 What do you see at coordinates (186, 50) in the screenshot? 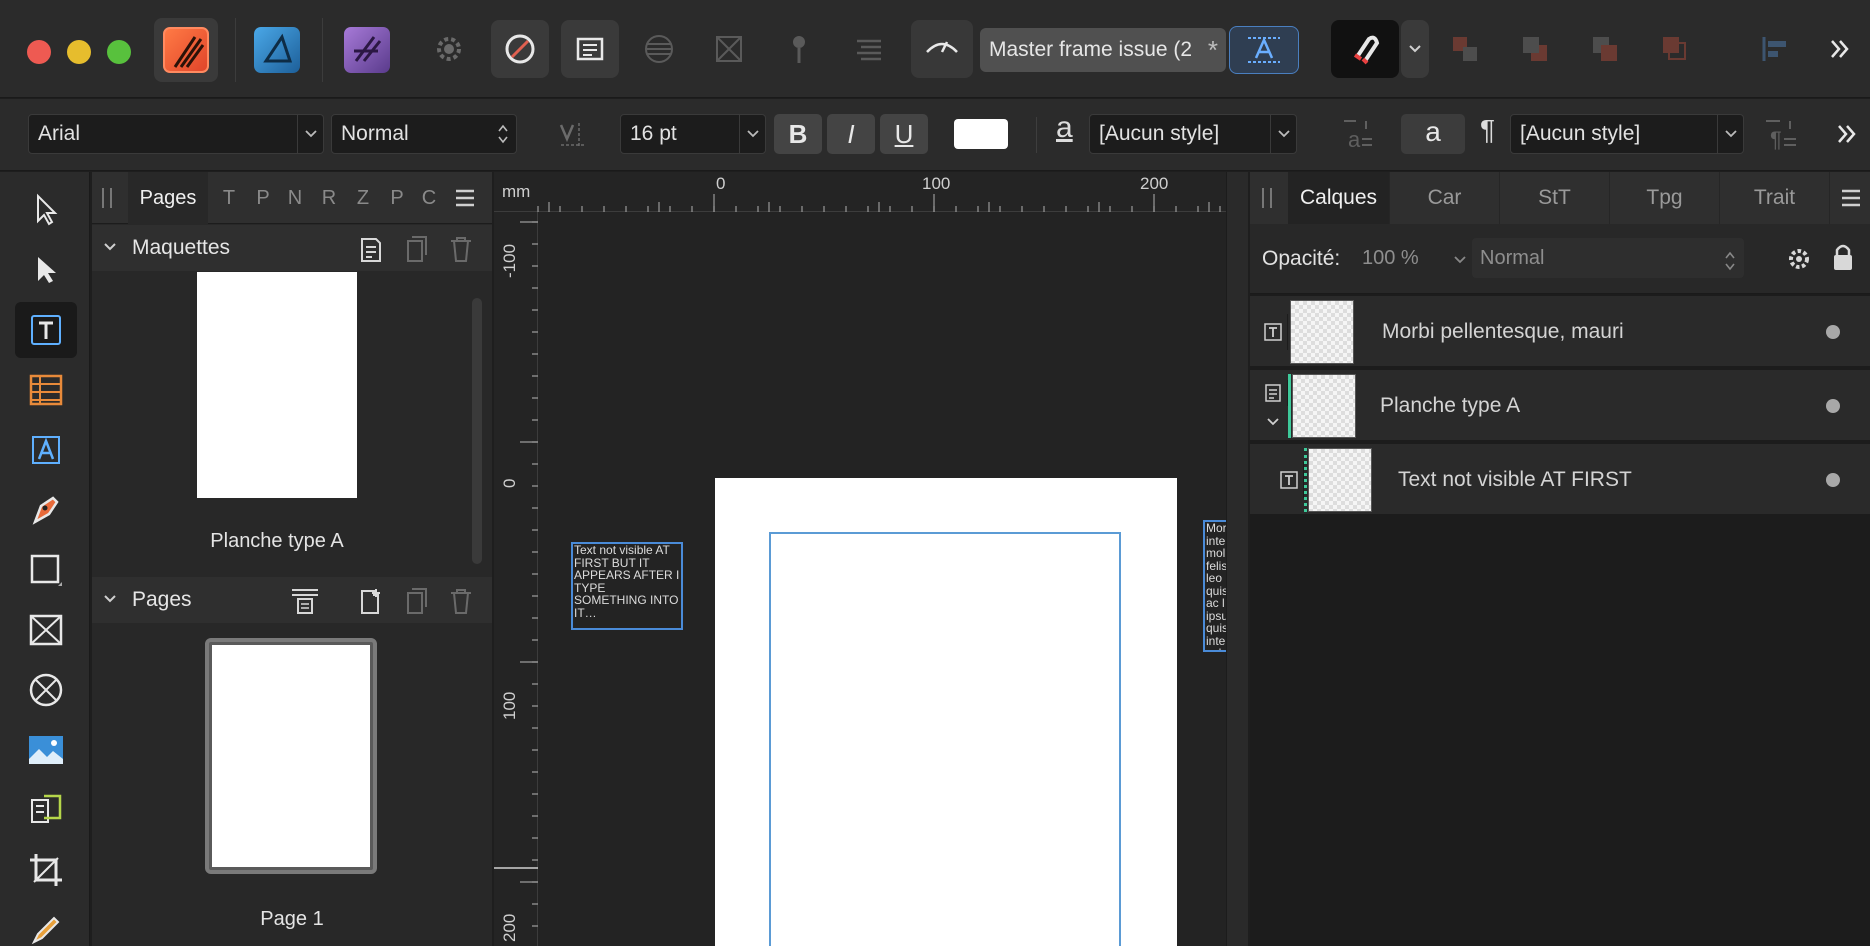
I see `publisher-persona-button` at bounding box center [186, 50].